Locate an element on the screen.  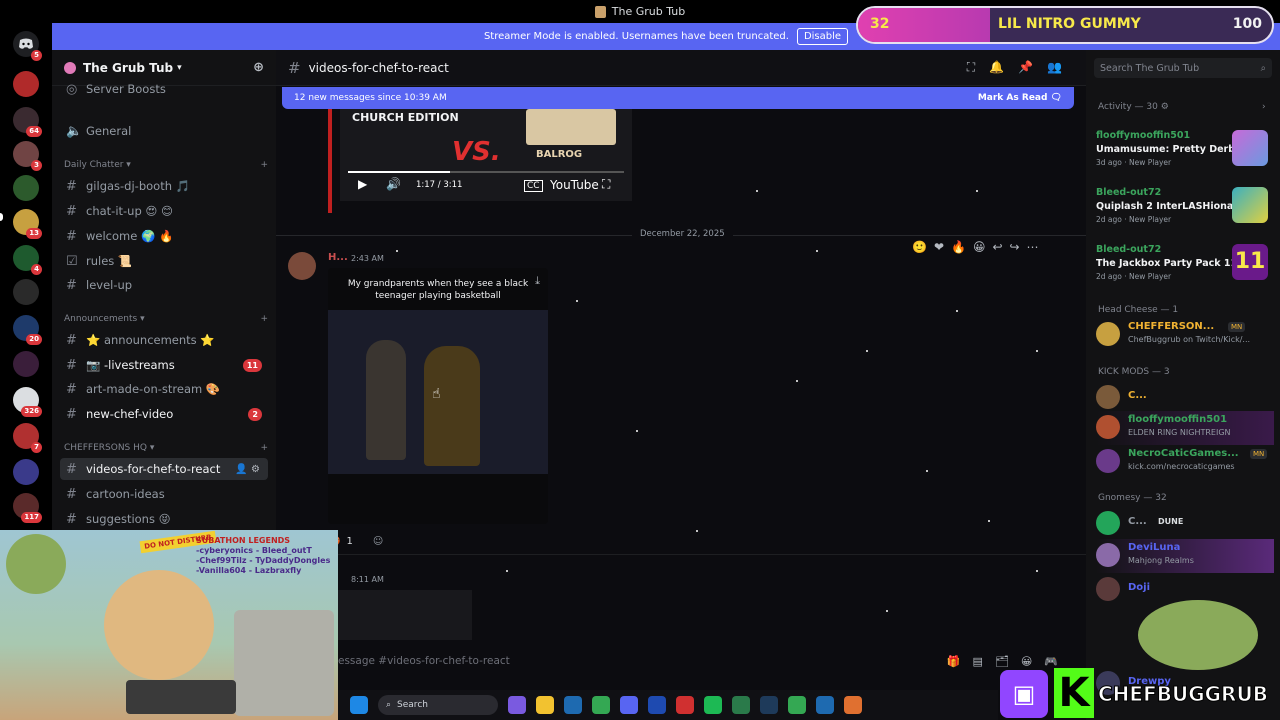
goblin-sticker is located at coordinates (36, 564).